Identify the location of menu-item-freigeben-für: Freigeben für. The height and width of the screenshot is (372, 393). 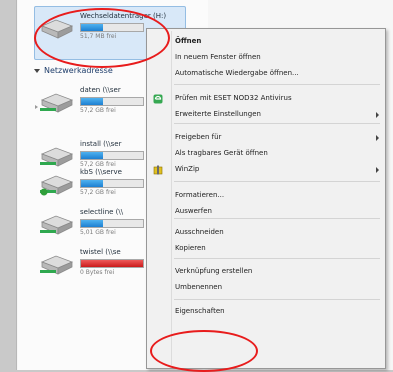
(266, 138).